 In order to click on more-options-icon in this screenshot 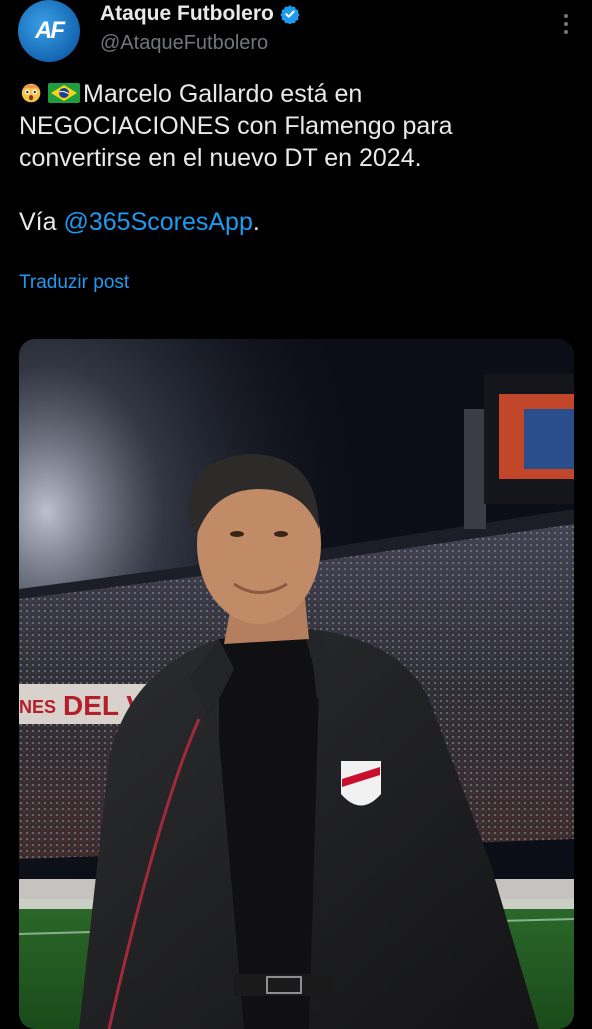, I will do `click(566, 24)`.